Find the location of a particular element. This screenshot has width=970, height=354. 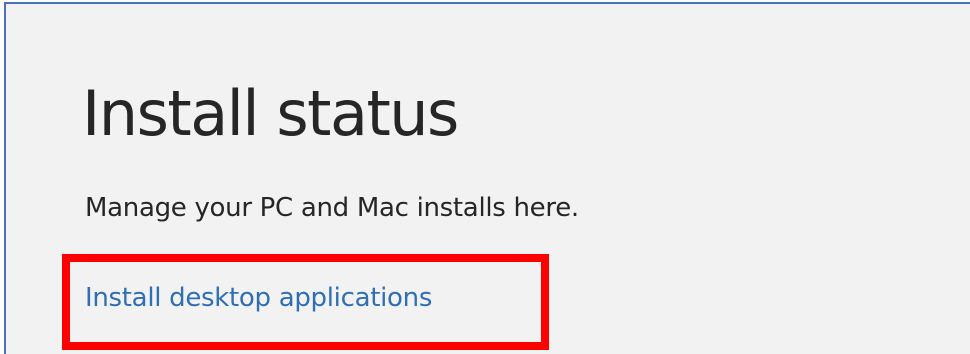

install-desktop-applications-link: Install desktop applications is located at coordinates (258, 298).